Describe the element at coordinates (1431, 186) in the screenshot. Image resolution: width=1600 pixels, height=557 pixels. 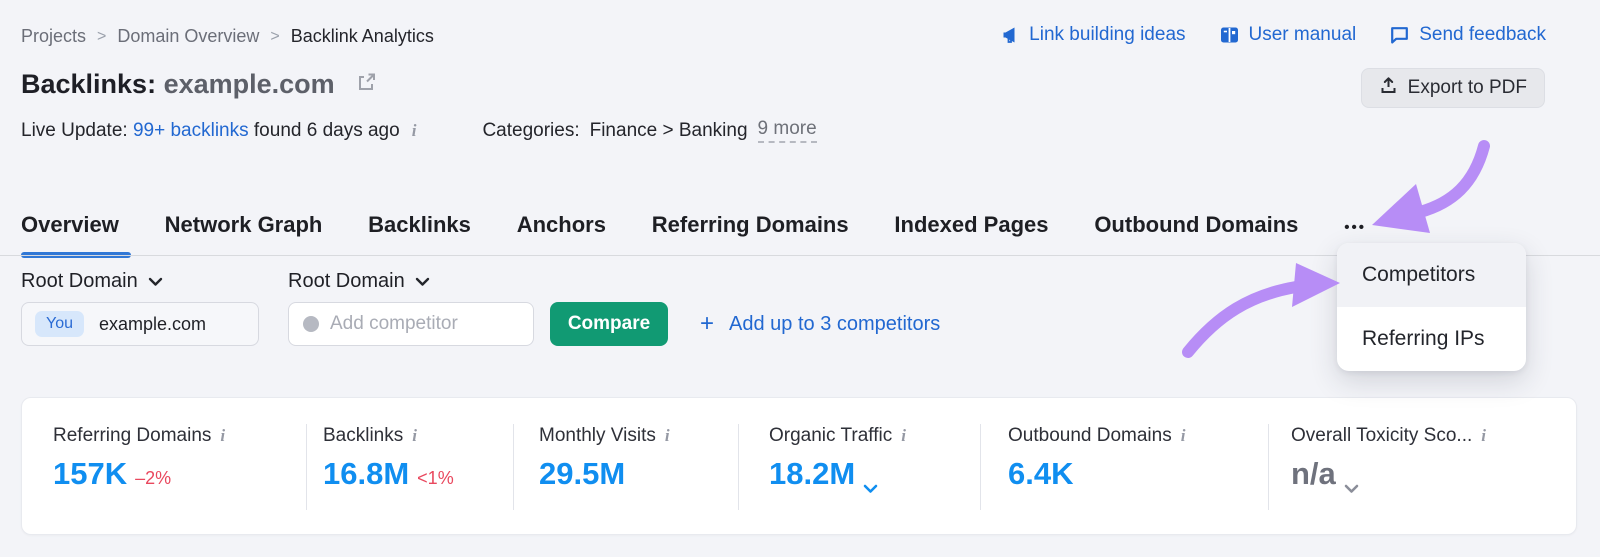
I see `arrow-to-ellipsis-icon` at that location.